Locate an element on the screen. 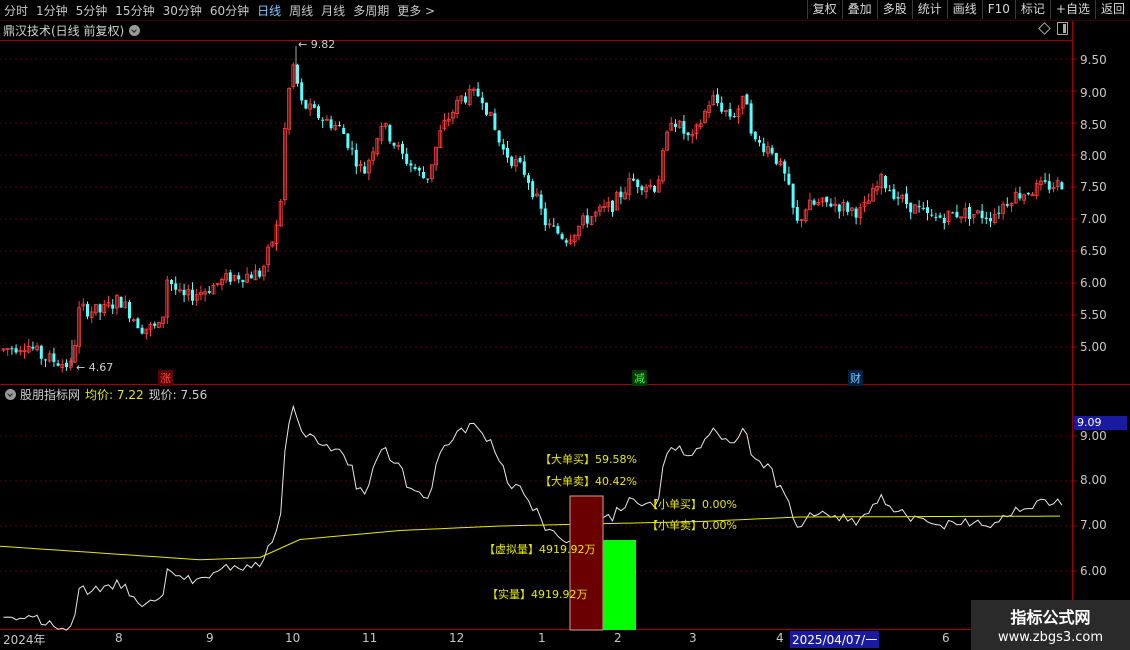 The image size is (1130, 650). y-tick: 7.00 is located at coordinates (1093, 219).